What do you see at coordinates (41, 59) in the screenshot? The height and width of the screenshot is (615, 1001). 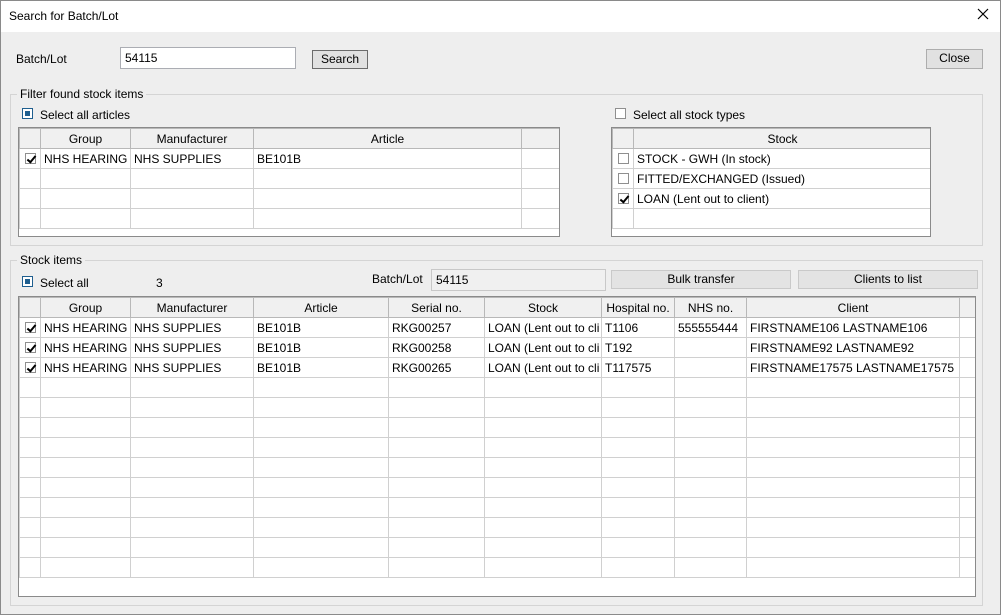 I see `batch-lot-label: Batch/Lot` at bounding box center [41, 59].